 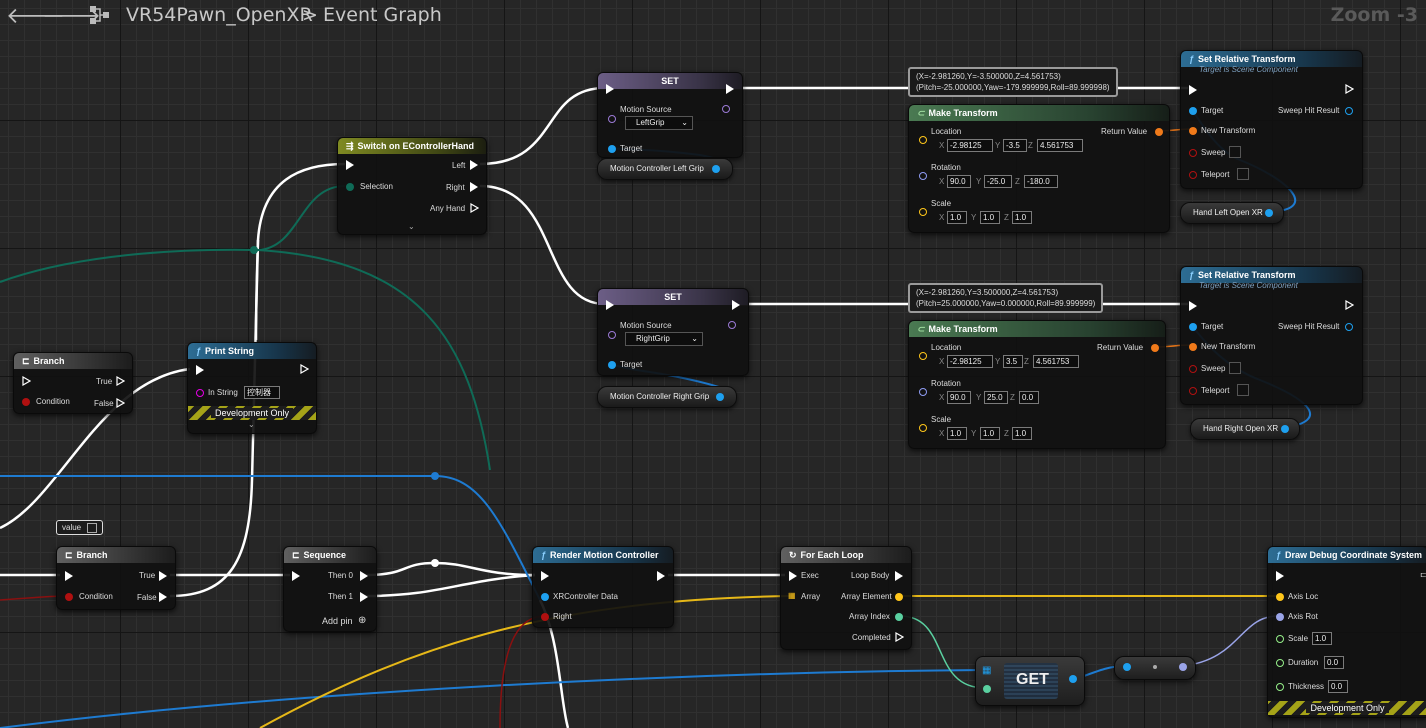 What do you see at coordinates (474, 208) in the screenshot?
I see `exec-any-hand-pin` at bounding box center [474, 208].